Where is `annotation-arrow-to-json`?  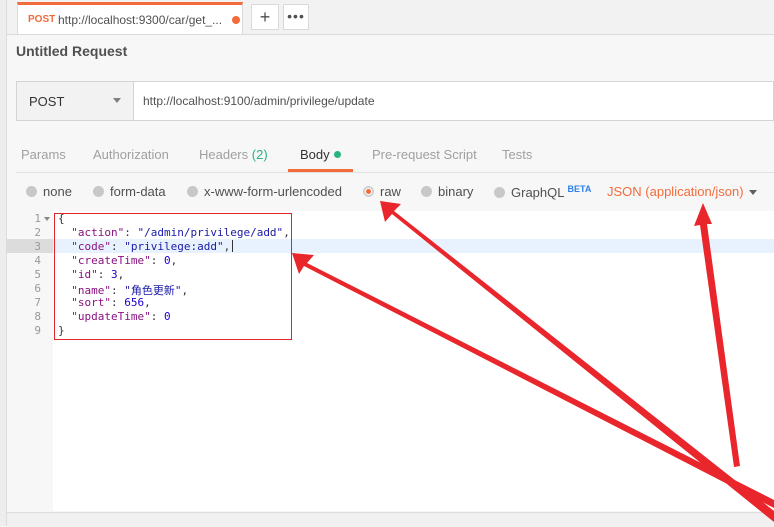 annotation-arrow-to-json is located at coordinates (717, 335).